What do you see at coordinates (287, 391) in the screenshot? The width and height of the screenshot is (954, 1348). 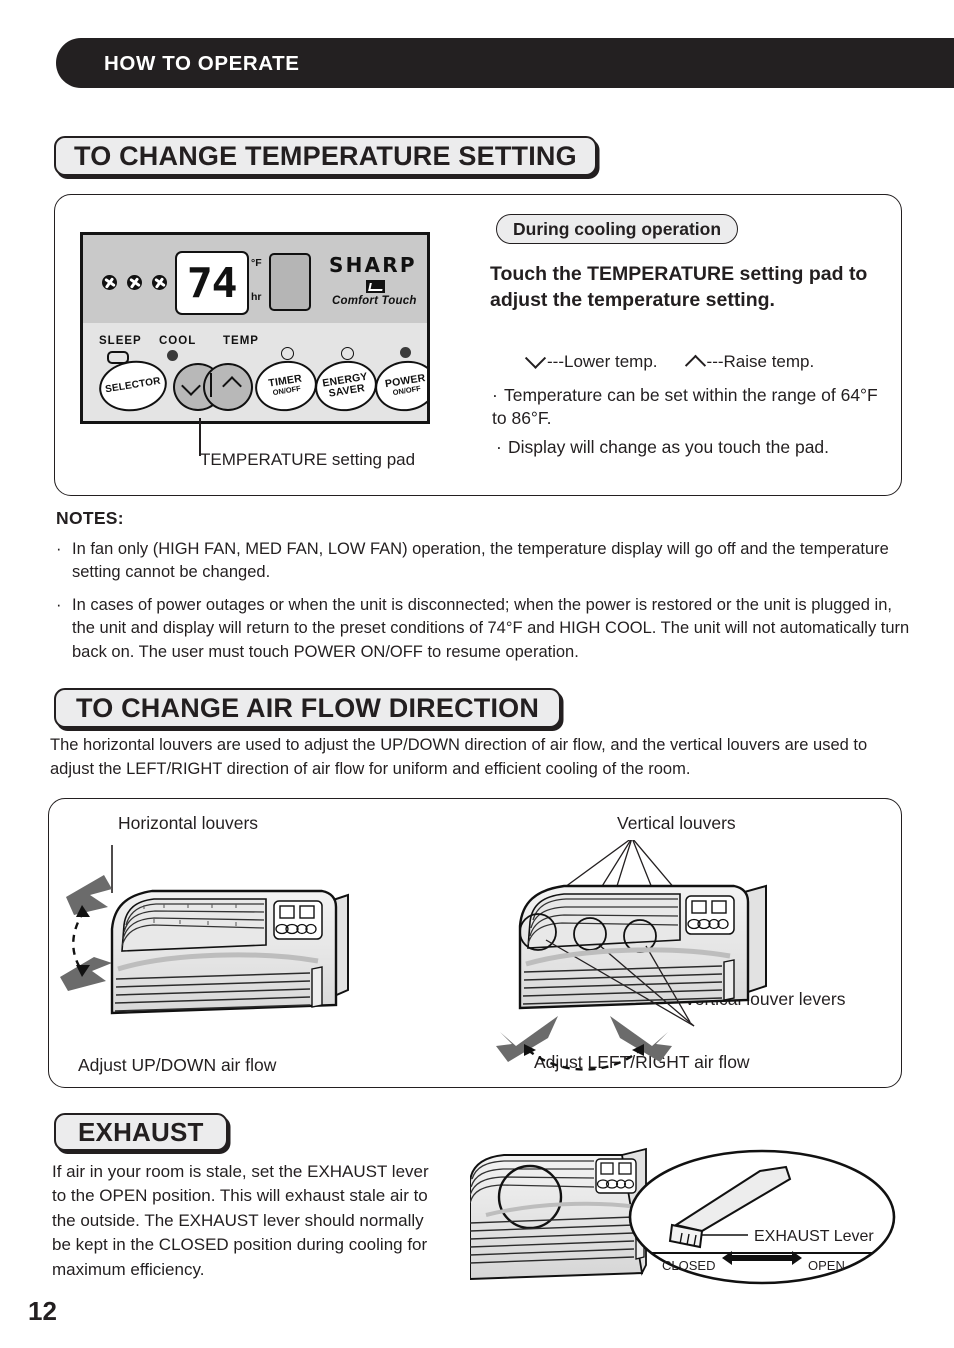 I see `timer-button-sublabel: ON/OFF` at bounding box center [287, 391].